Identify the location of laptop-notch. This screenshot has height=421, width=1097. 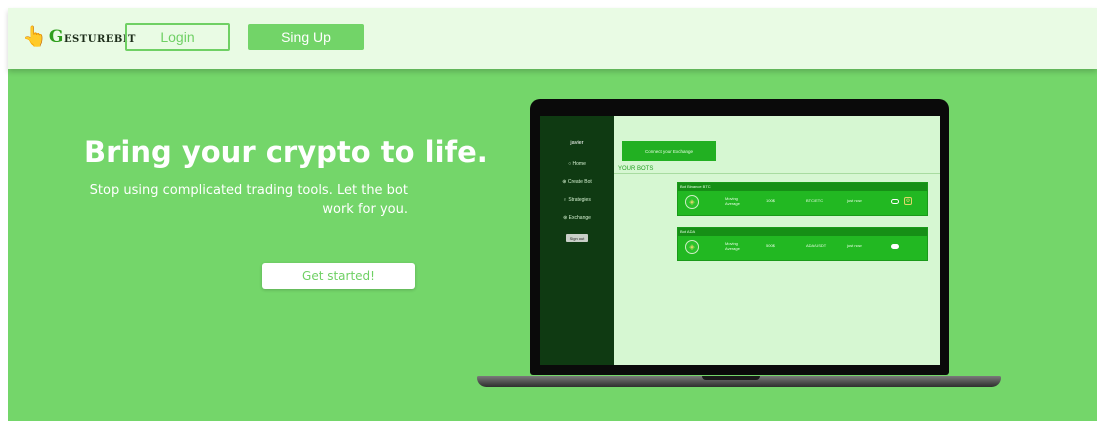
(731, 378).